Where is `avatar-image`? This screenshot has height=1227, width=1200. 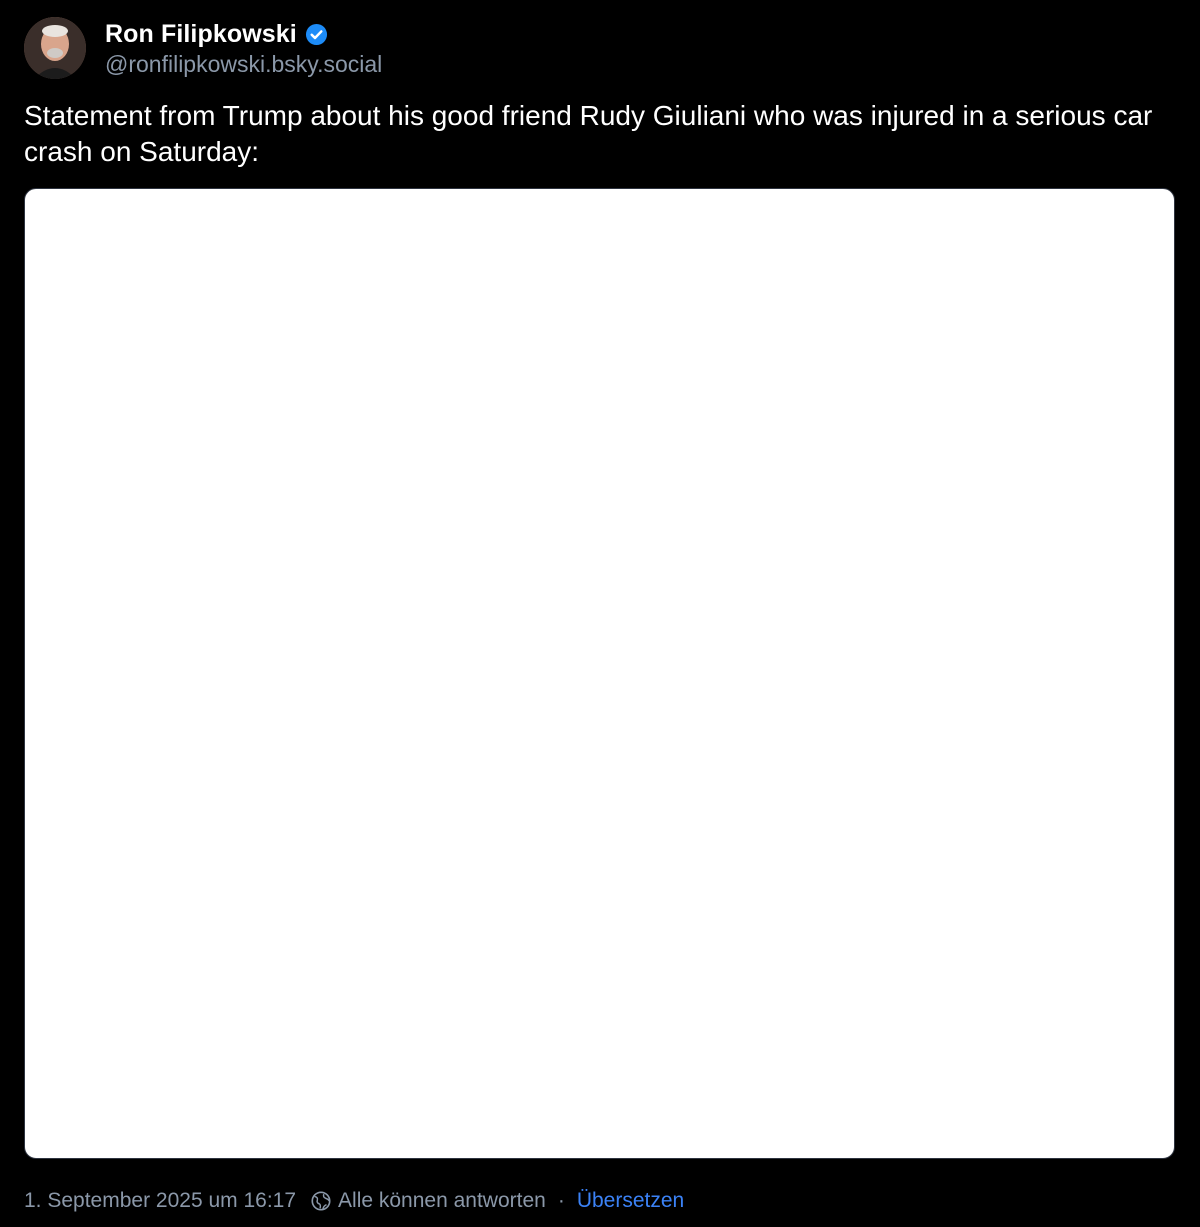 avatar-image is located at coordinates (55, 48).